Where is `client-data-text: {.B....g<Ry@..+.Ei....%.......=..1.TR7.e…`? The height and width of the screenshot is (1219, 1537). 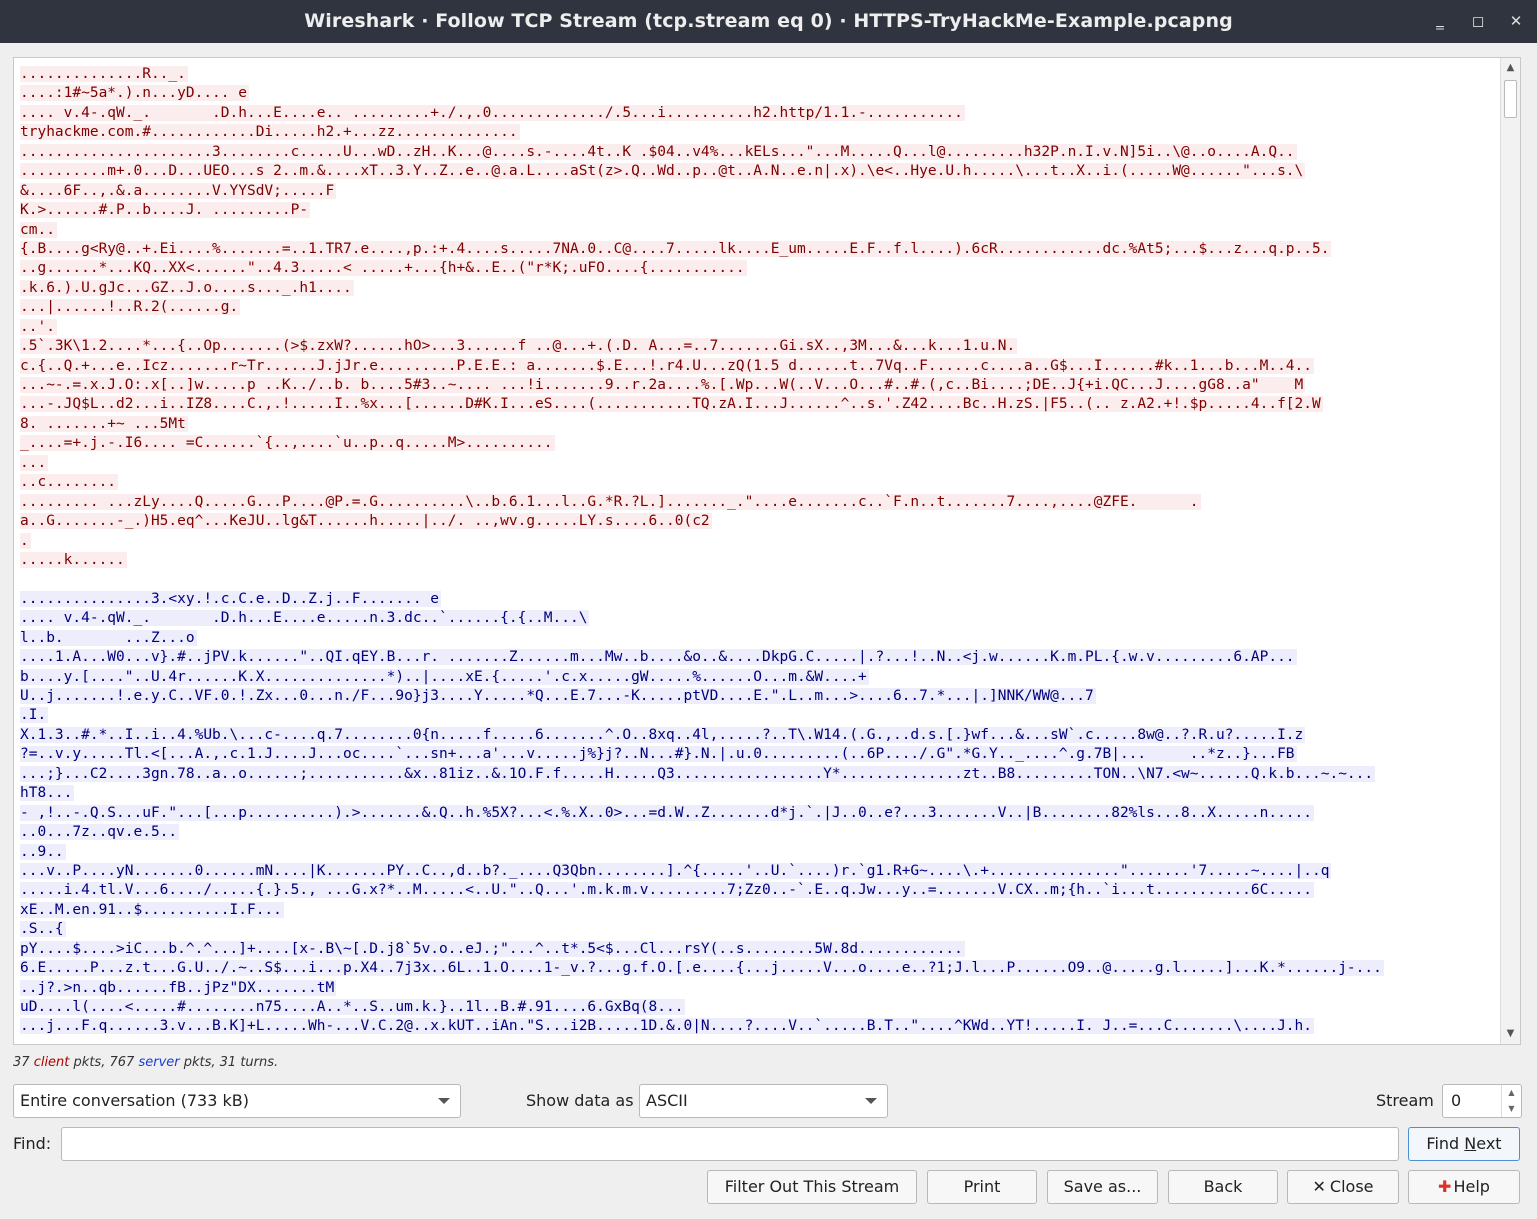 client-data-text: {.B....g<Ry@..+.Ei....%.......=..1.TR7.e… is located at coordinates (676, 248).